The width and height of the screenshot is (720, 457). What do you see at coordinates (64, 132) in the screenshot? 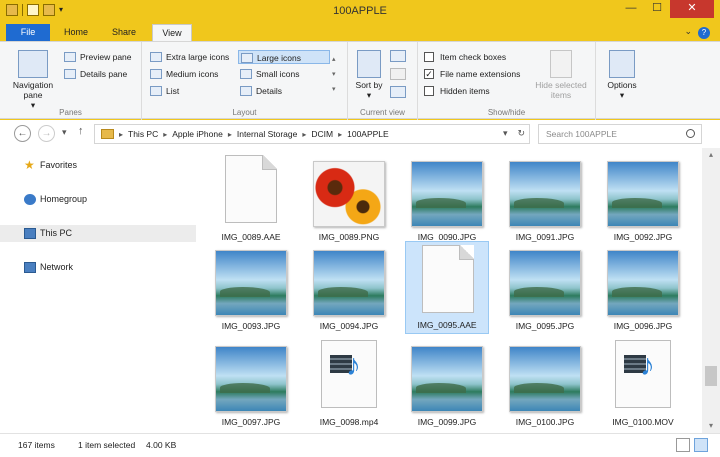
I see `recent-locations-button: ▾` at bounding box center [64, 132].